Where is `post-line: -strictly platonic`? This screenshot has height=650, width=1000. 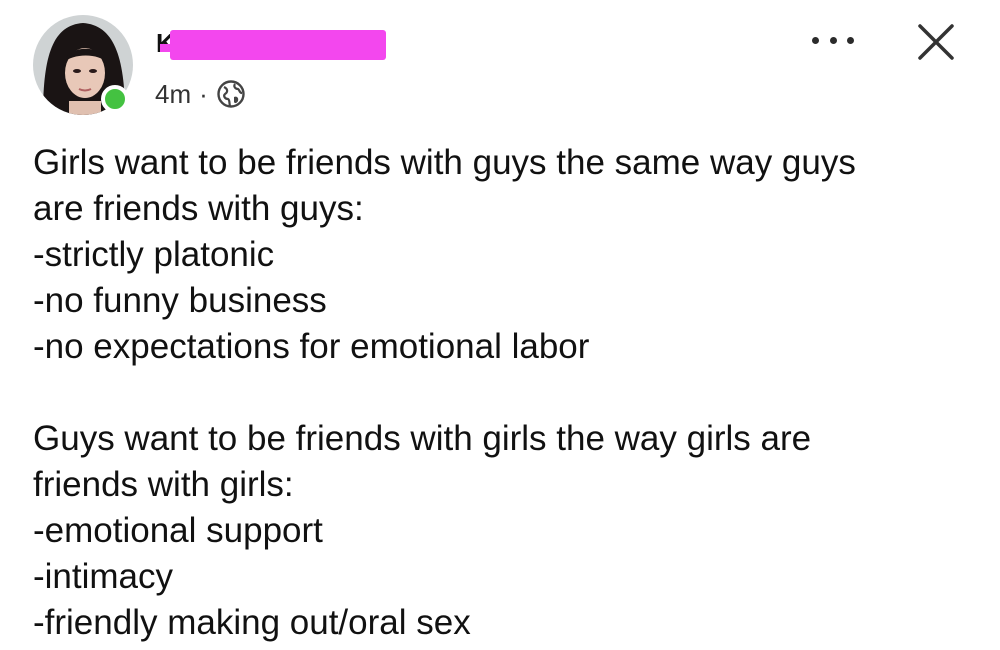 post-line: -strictly platonic is located at coordinates (154, 254).